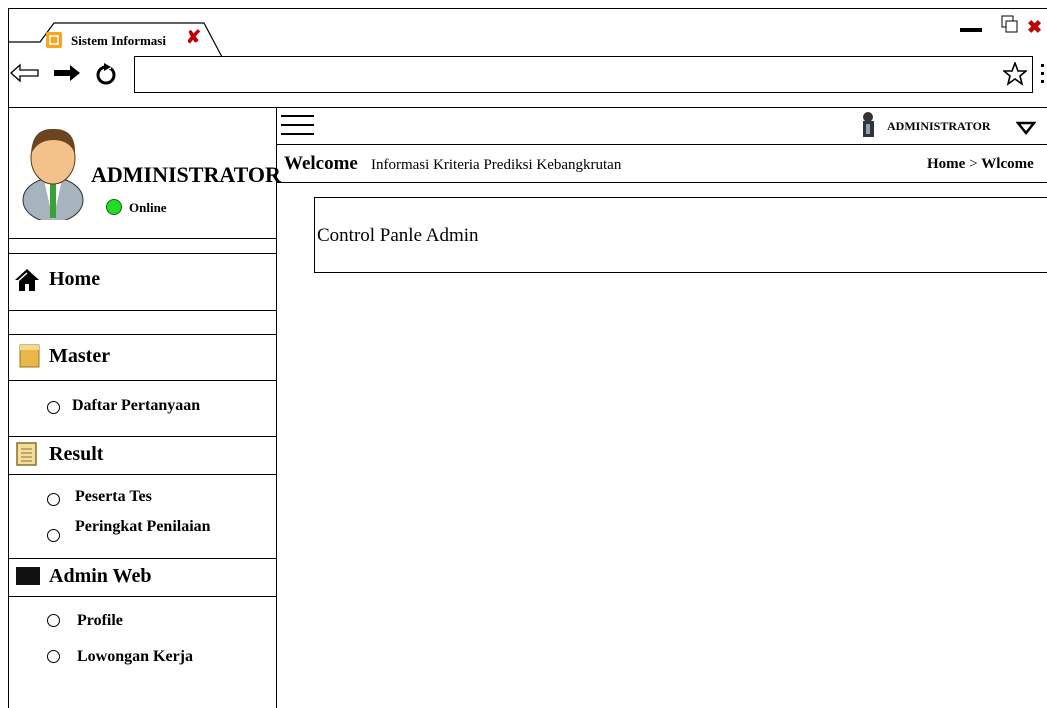 This screenshot has width=1047, height=708. Describe the element at coordinates (148, 207) in the screenshot. I see `online-status-label: Online` at that location.